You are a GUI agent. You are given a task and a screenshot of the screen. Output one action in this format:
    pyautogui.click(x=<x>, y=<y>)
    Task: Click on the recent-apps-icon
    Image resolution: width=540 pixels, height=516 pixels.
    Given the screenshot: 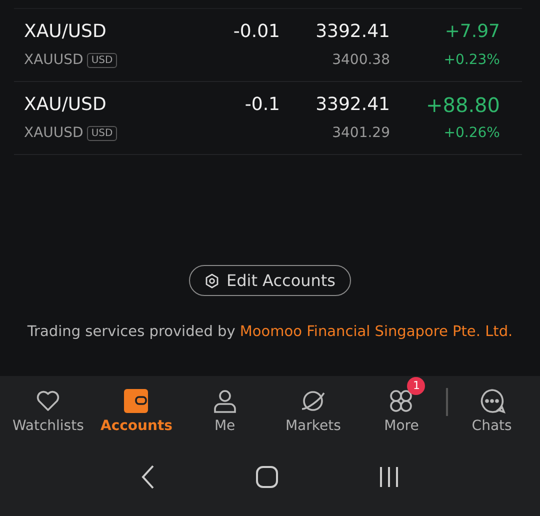 What is the action you would take?
    pyautogui.click(x=389, y=477)
    